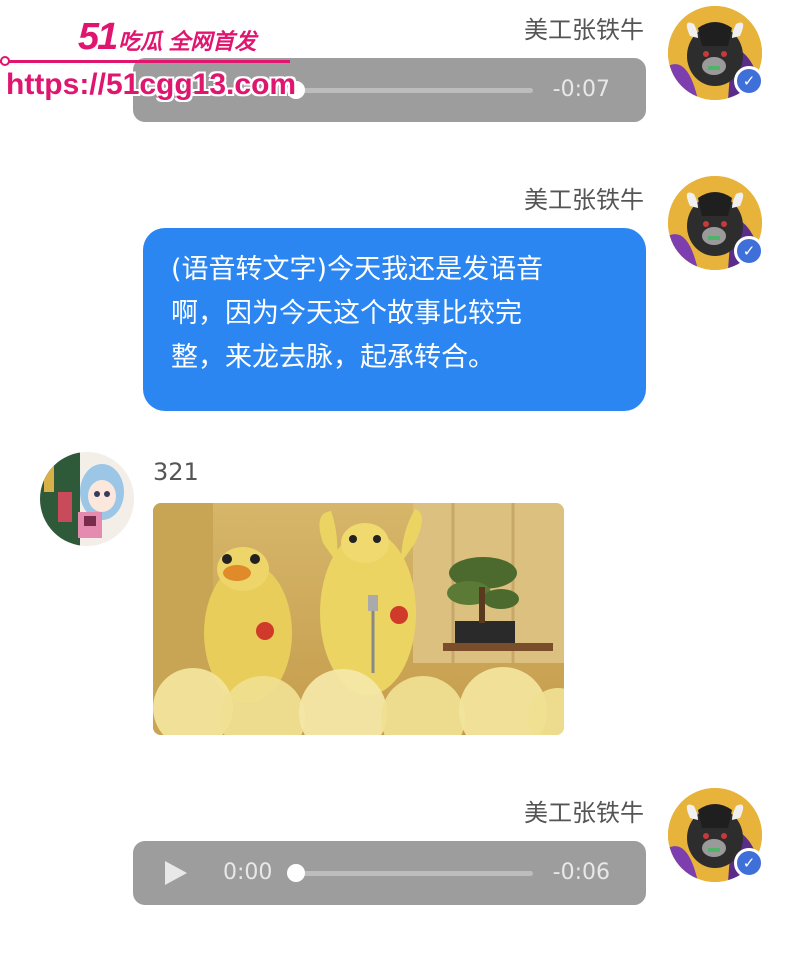  What do you see at coordinates (5, 61) in the screenshot?
I see `watermark-dot` at bounding box center [5, 61].